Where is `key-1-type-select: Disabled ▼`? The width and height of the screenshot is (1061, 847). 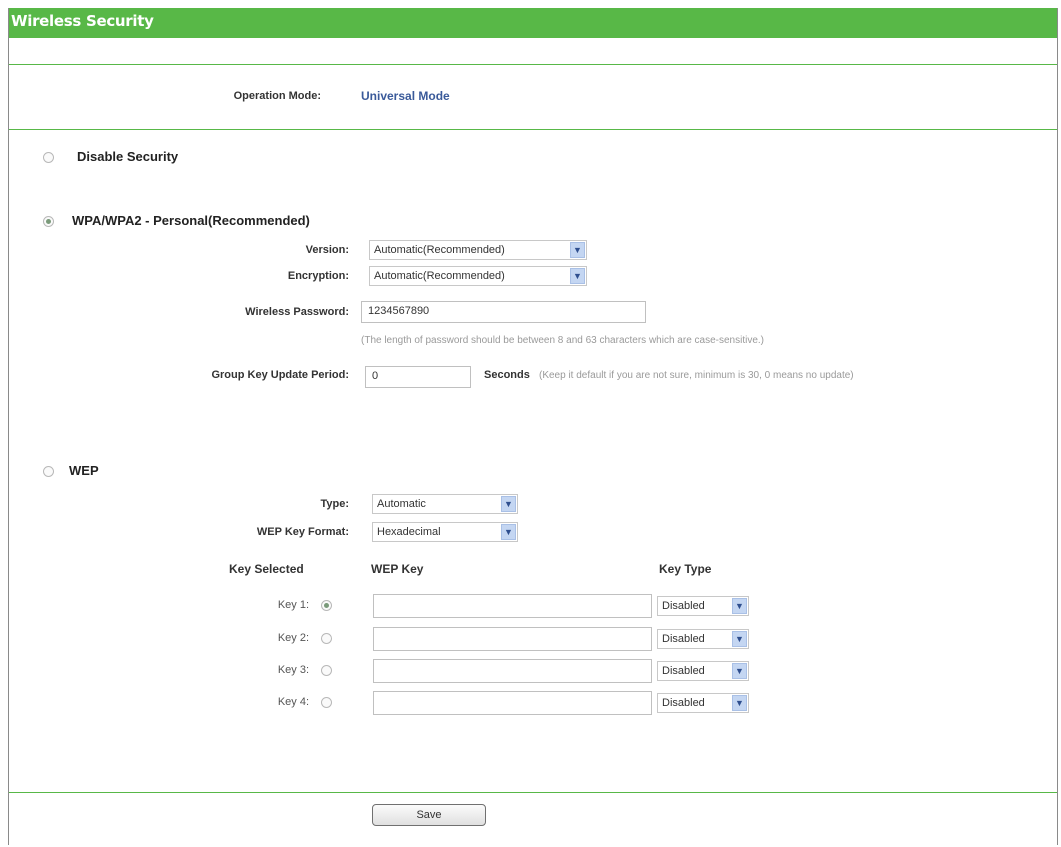
key-1-type-select: Disabled ▼ is located at coordinates (703, 606).